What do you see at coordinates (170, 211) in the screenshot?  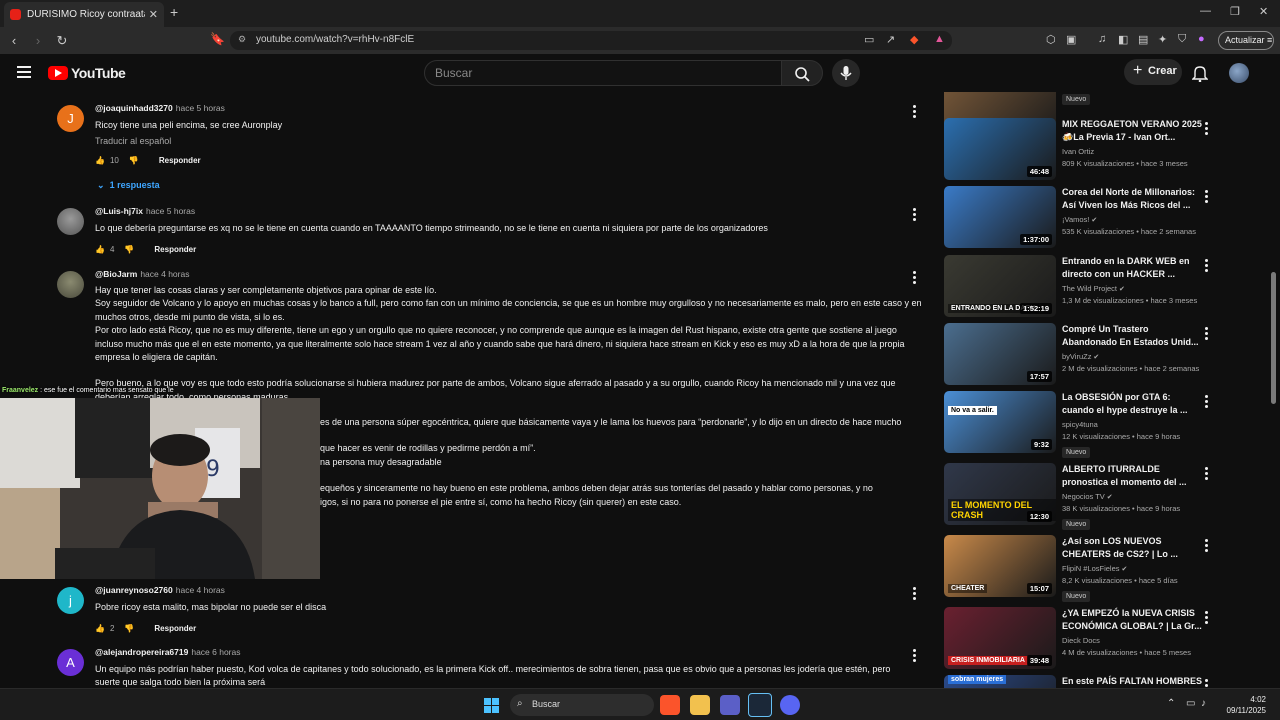 I see `comment-time: hace 5 horas` at bounding box center [170, 211].